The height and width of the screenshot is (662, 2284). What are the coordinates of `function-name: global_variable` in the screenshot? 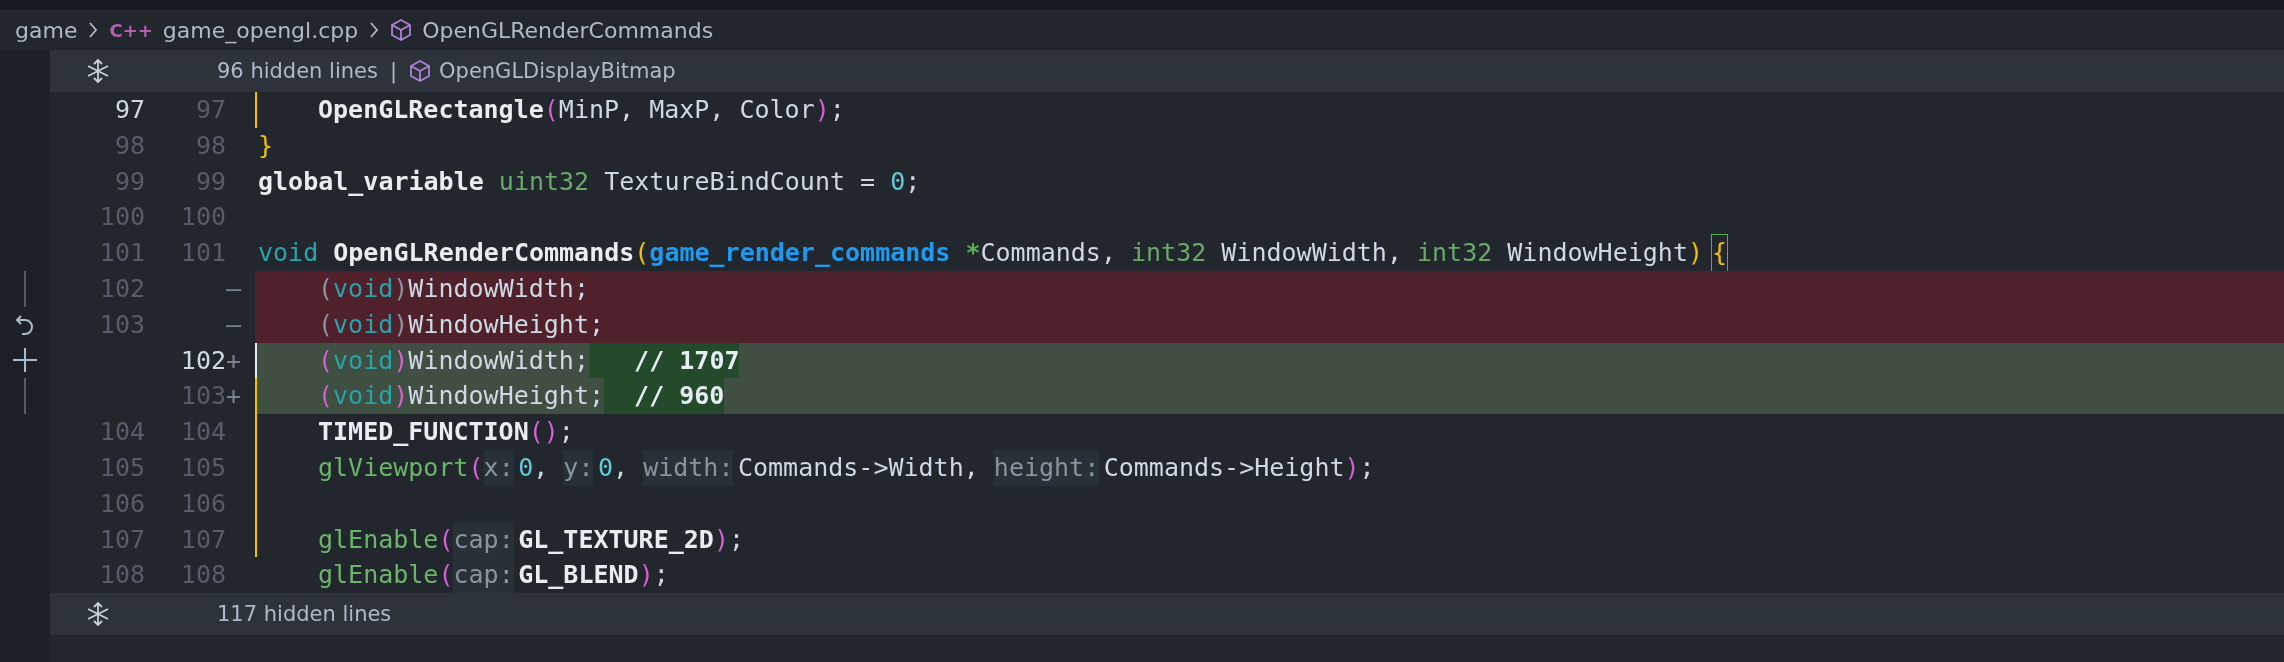 It's located at (371, 181).